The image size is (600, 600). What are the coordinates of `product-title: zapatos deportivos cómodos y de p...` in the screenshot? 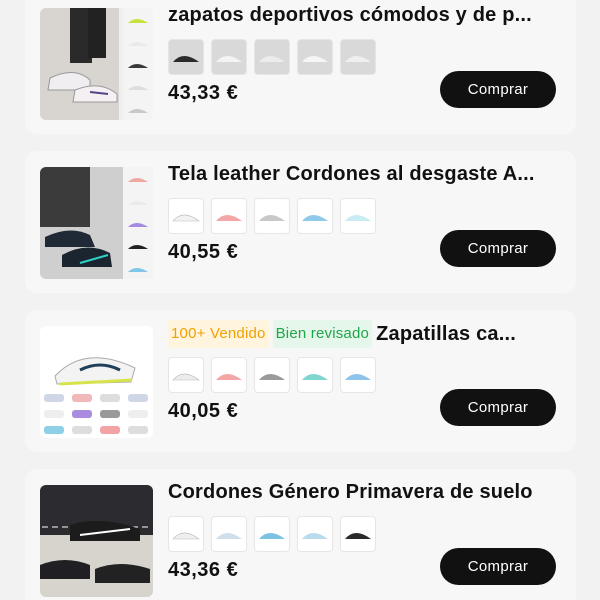 It's located at (365, 15).